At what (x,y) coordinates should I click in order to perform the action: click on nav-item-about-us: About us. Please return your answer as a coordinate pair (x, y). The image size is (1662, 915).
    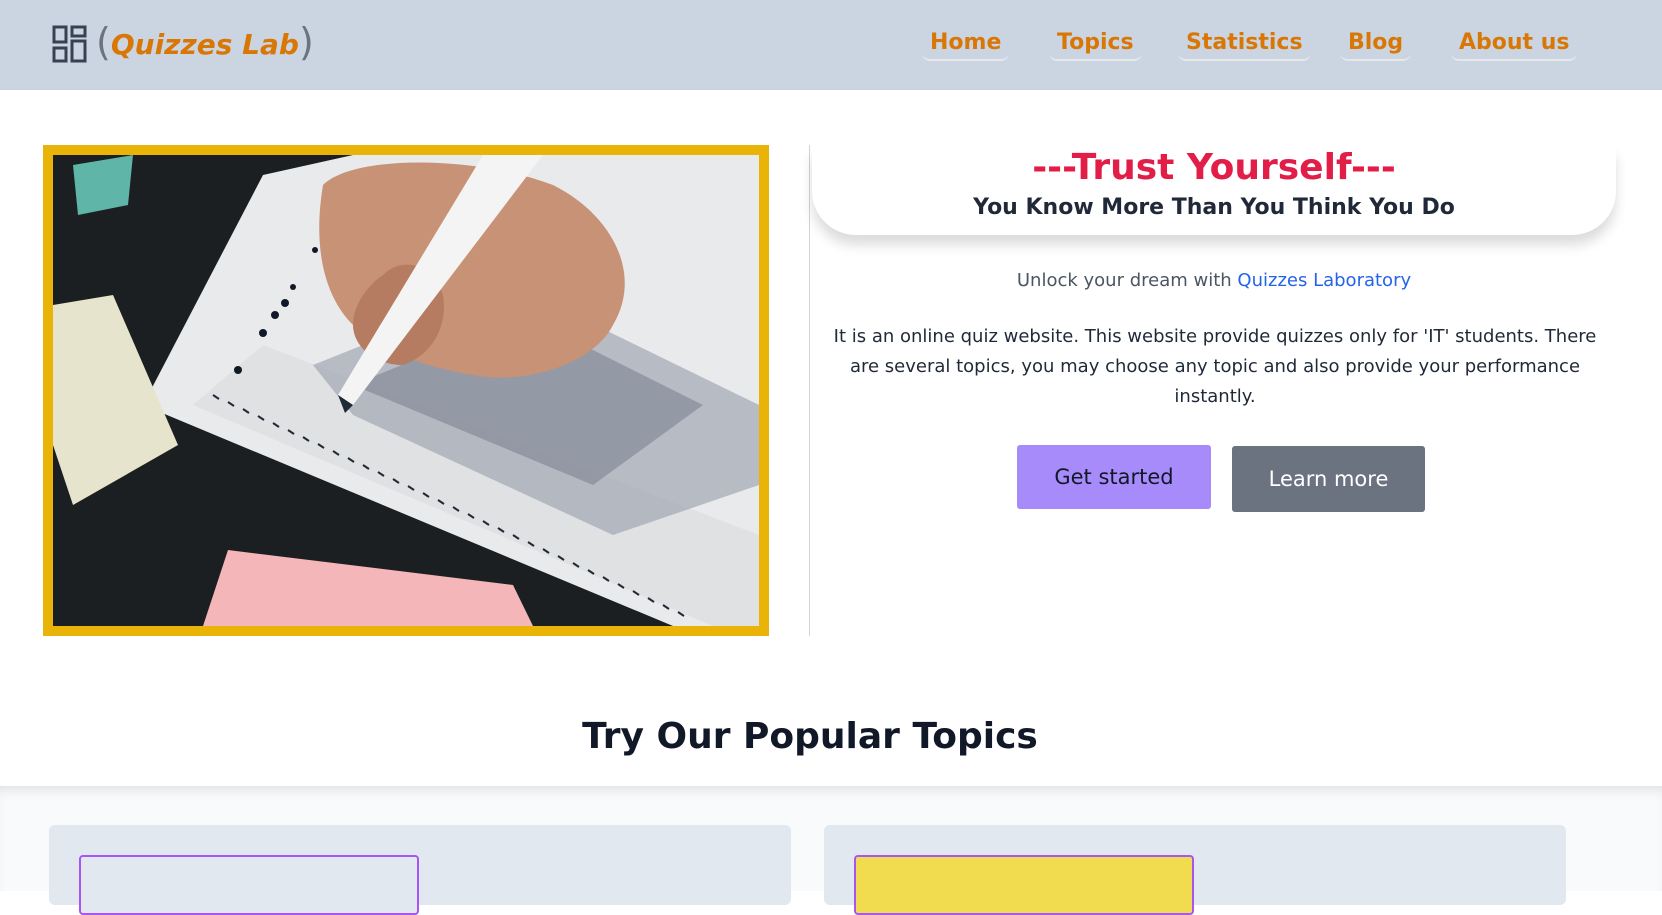
    Looking at the image, I should click on (1514, 45).